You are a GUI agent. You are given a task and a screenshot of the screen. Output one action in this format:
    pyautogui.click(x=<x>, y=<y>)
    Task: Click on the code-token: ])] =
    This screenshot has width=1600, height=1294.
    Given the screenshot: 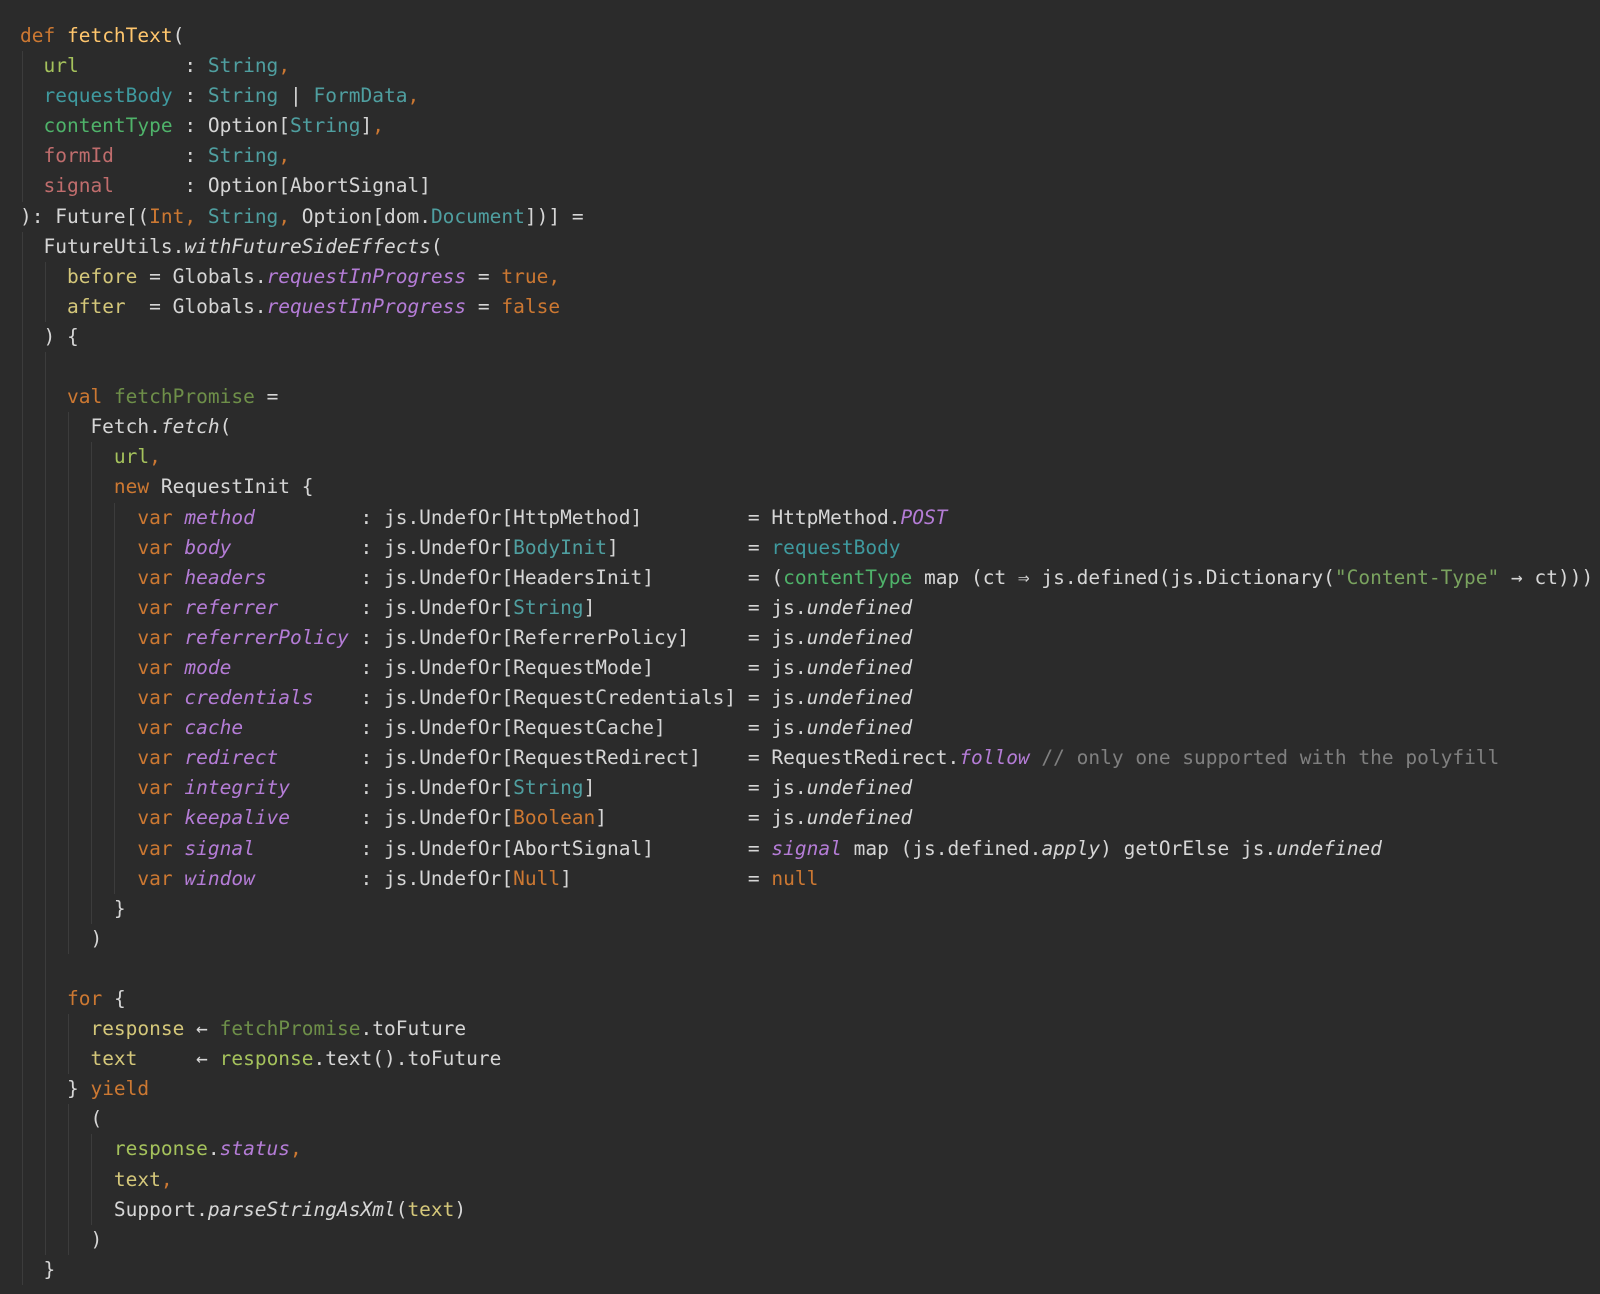 What is the action you would take?
    pyautogui.click(x=554, y=216)
    